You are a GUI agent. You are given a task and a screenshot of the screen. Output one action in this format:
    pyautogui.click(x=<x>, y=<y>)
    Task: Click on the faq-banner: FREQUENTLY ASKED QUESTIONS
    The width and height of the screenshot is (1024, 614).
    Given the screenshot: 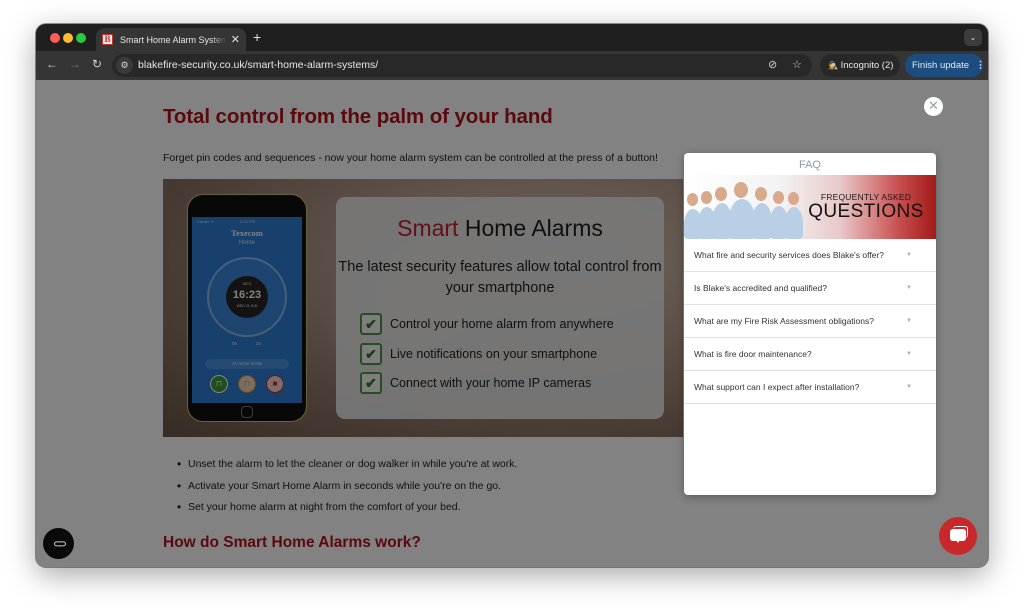 What is the action you would take?
    pyautogui.click(x=810, y=207)
    